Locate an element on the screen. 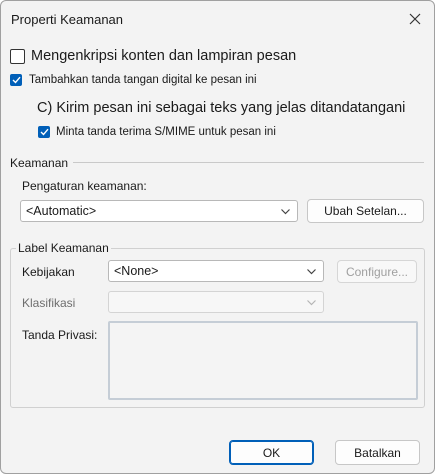 The height and width of the screenshot is (474, 435). encrypt-checkbox is located at coordinates (17, 56).